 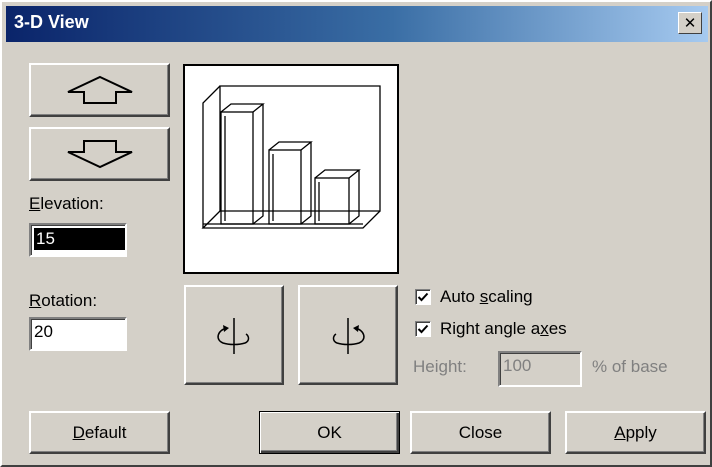 I want to click on auto-scaling-checkbox, so click(x=423, y=297).